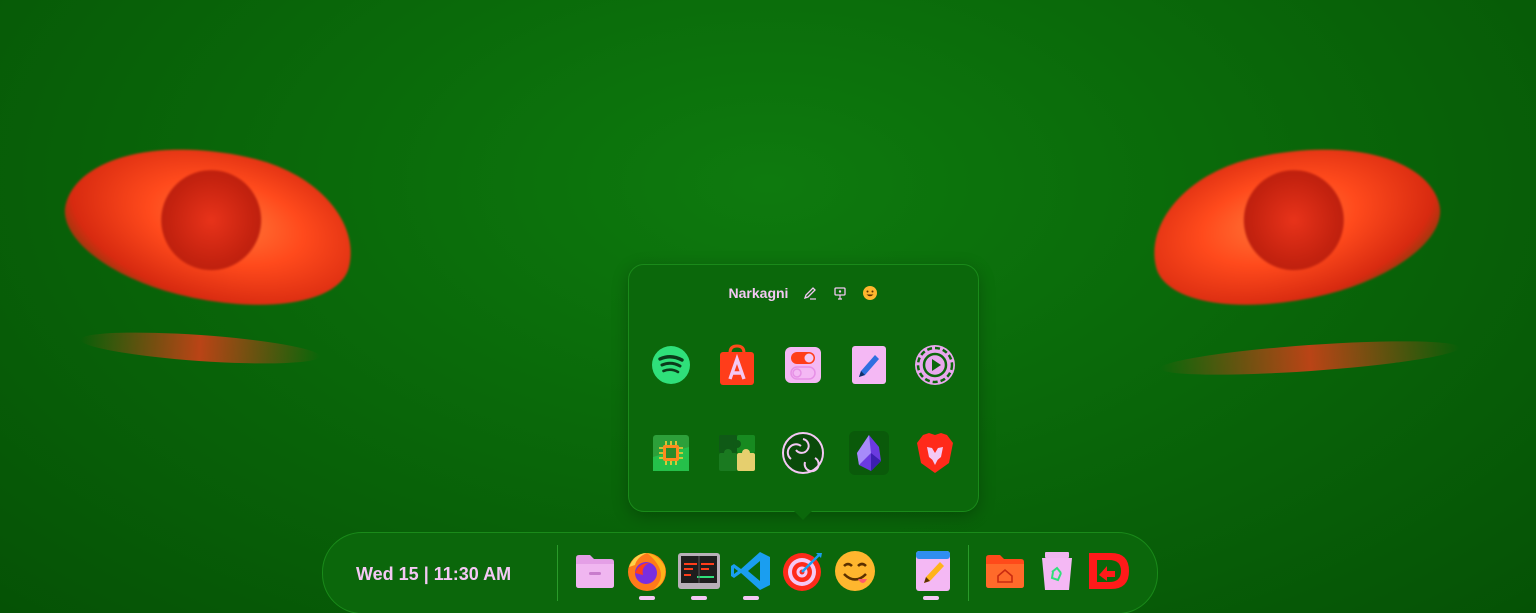  I want to click on app-launcher-popup: Narkagni, so click(803, 392).